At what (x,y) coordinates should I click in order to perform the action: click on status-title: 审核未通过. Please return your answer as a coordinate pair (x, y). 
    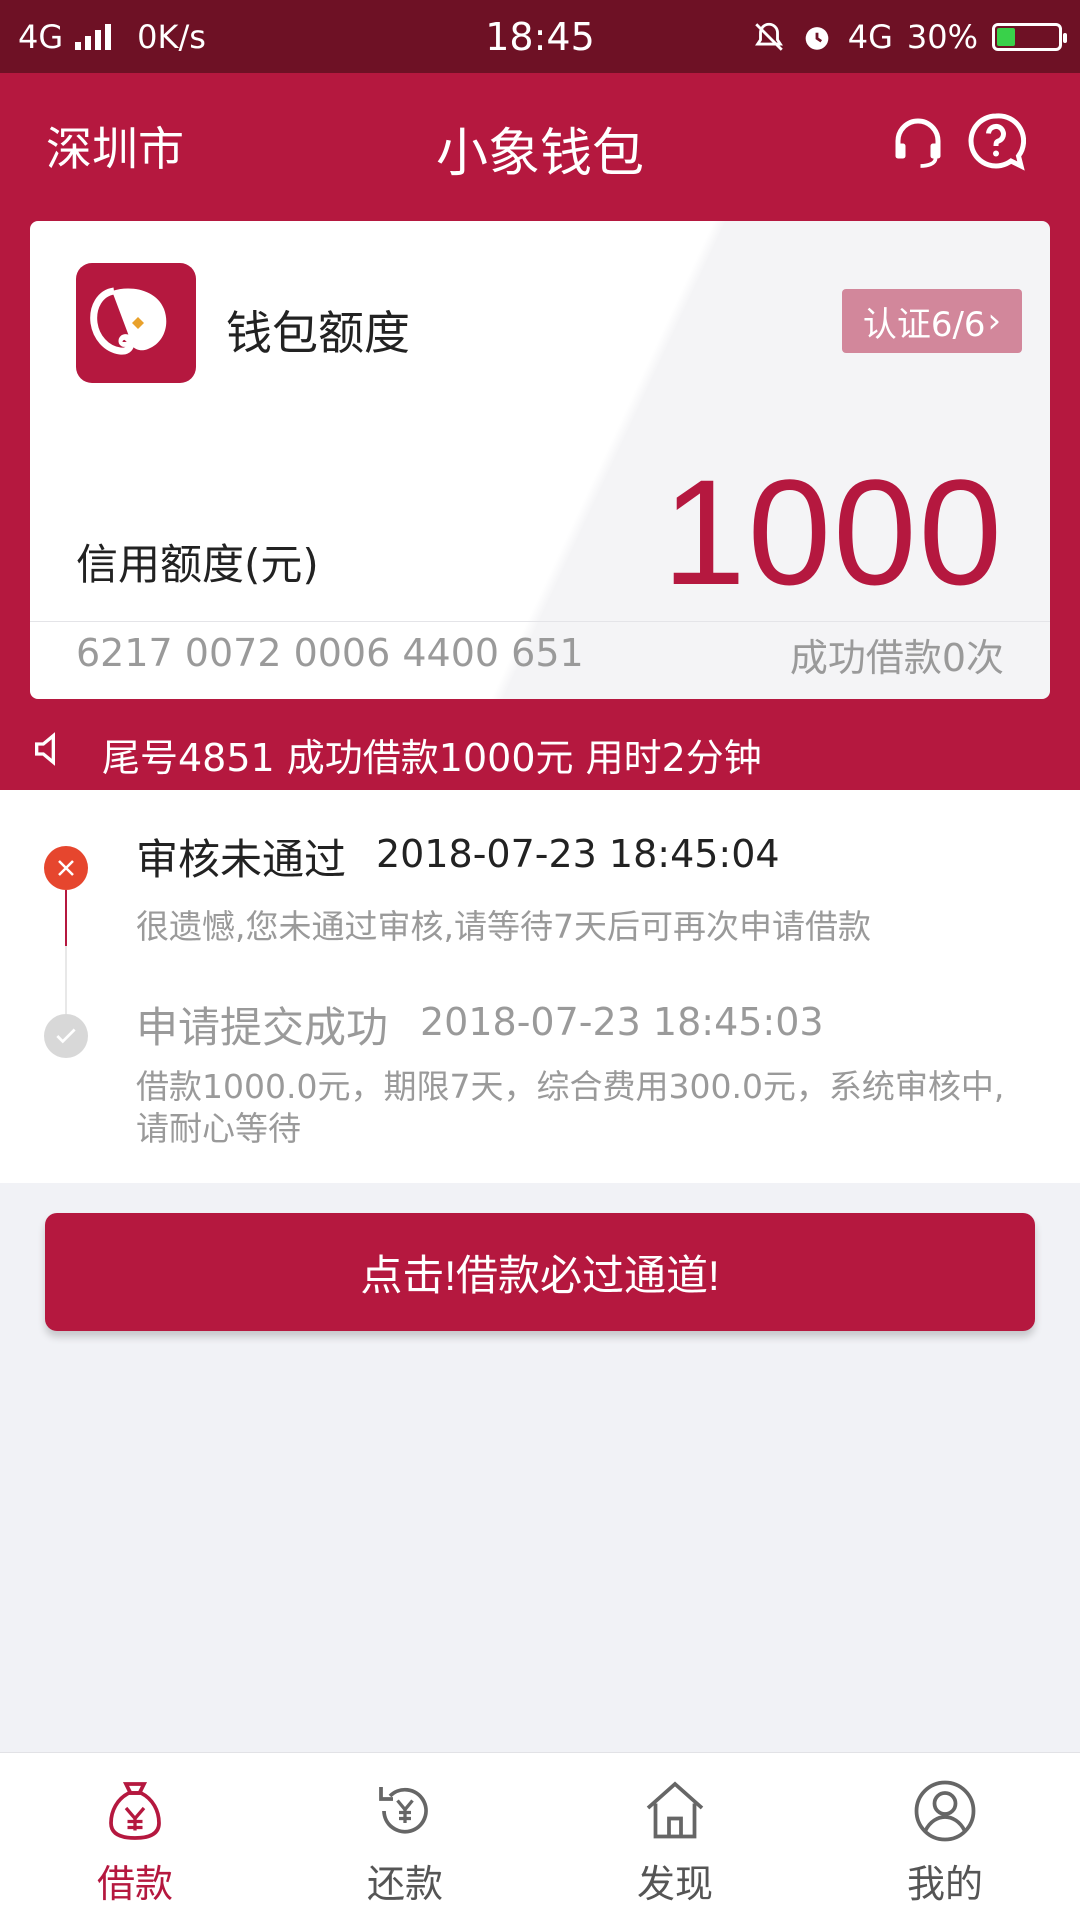
    Looking at the image, I should click on (241, 859).